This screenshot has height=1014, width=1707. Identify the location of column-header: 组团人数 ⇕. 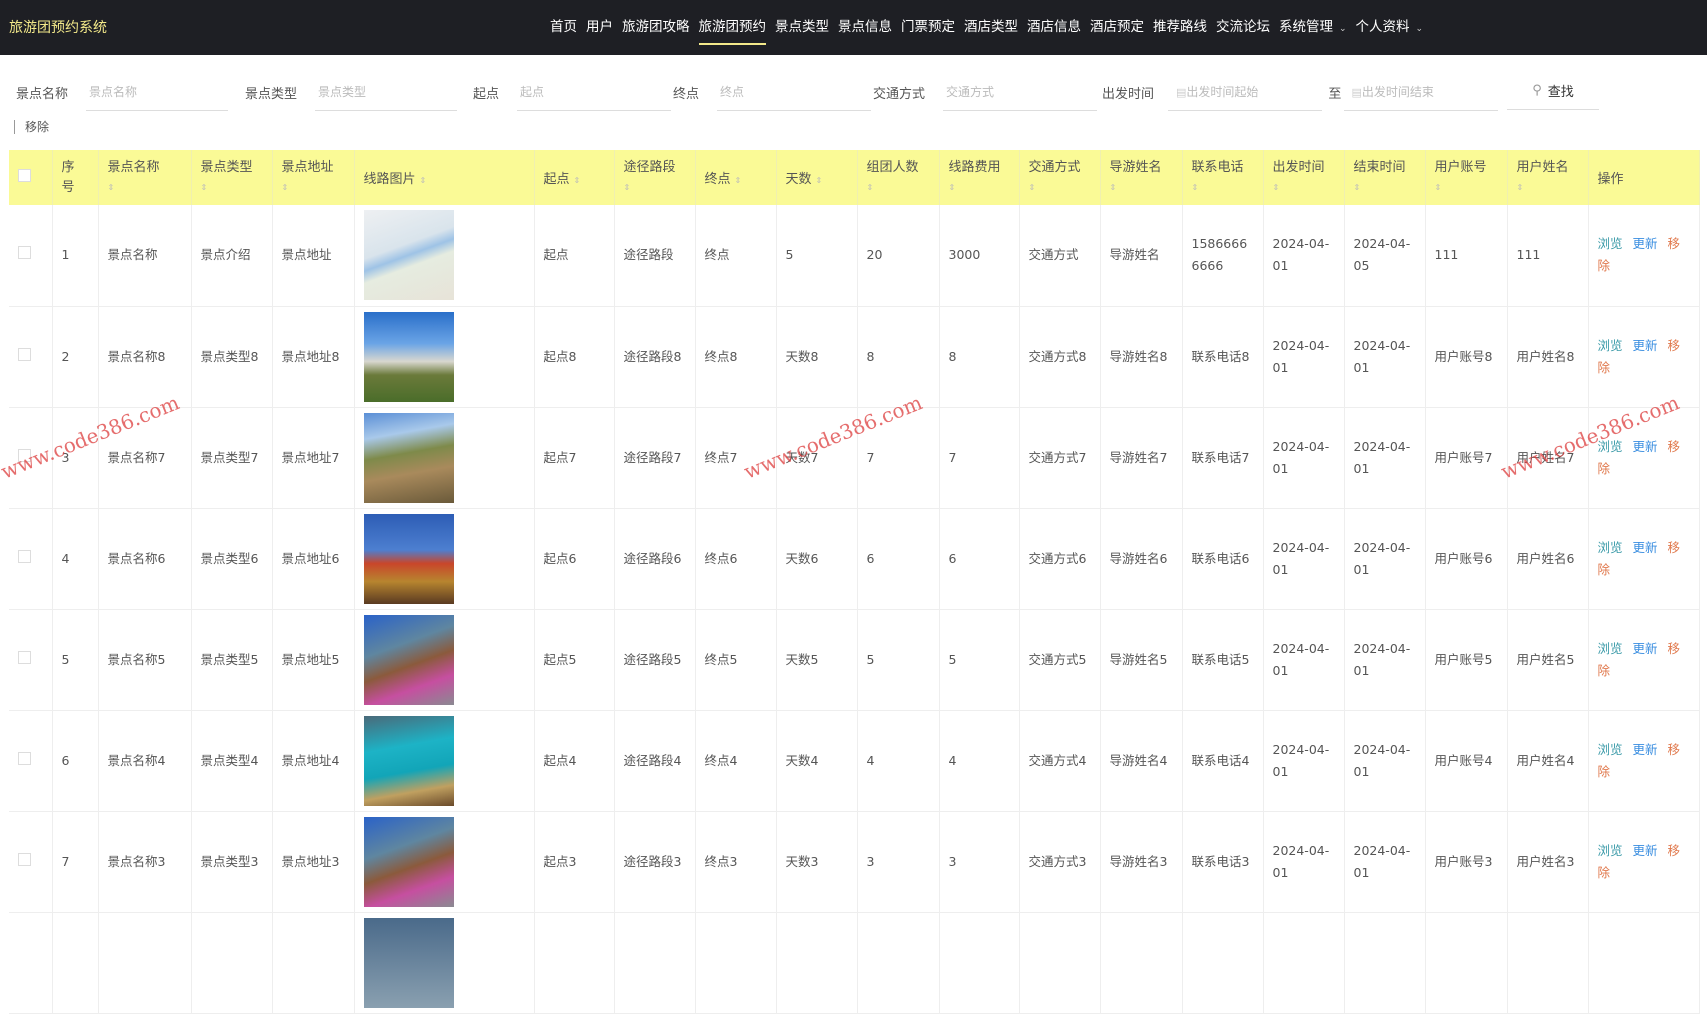
(898, 177).